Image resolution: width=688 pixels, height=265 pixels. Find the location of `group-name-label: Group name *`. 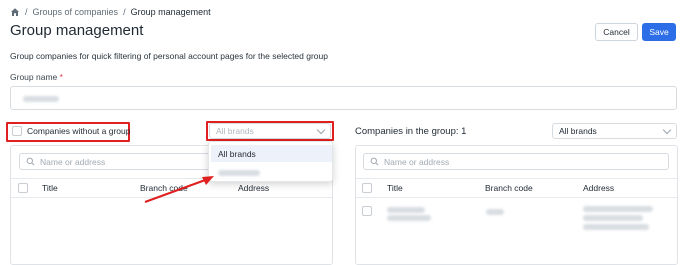

group-name-label: Group name * is located at coordinates (36, 77).